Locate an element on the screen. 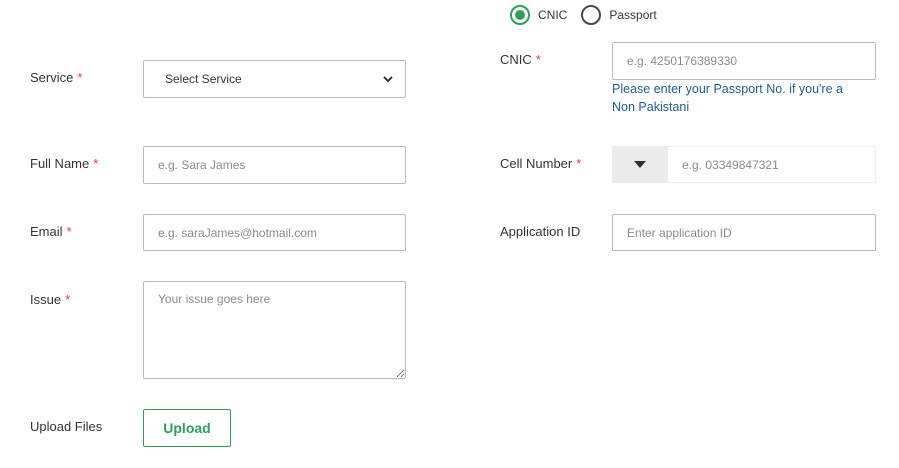 This screenshot has height=468, width=899. cell-number-label: Cell Number * is located at coordinates (540, 163).